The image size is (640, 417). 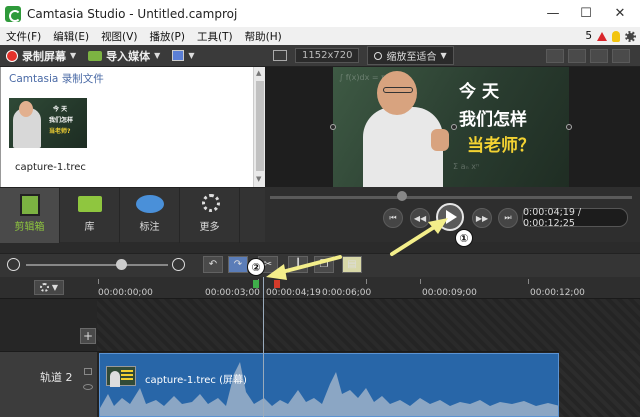 I want to click on left-toolbar: 录制屏幕 ▼ 导入媒体 ▼ ▼, so click(x=132, y=56).